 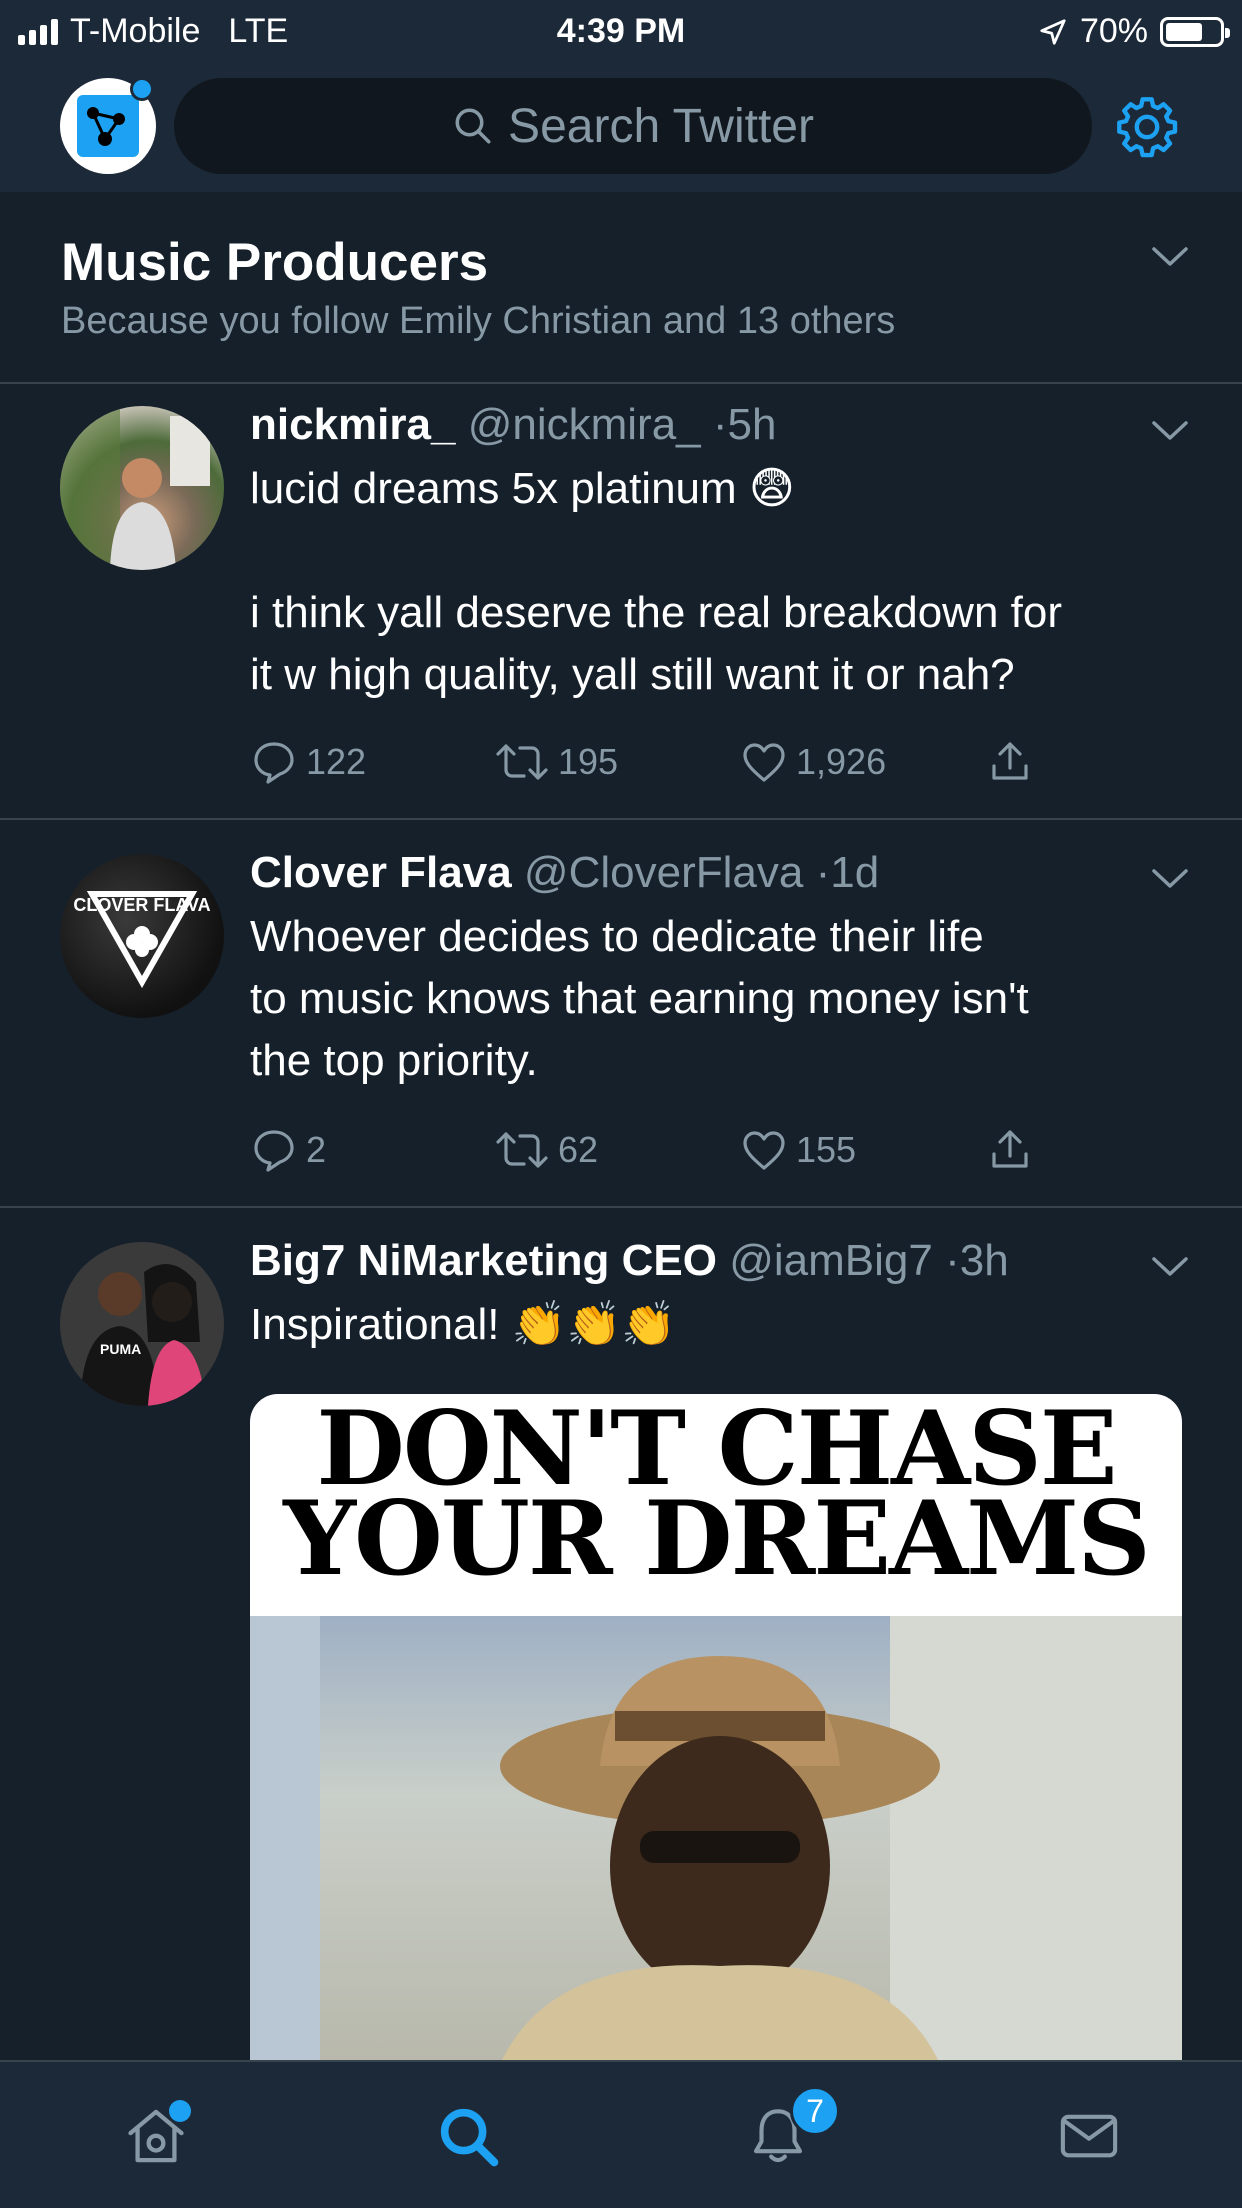 What do you see at coordinates (316, 1149) in the screenshot?
I see `reply-count: 2` at bounding box center [316, 1149].